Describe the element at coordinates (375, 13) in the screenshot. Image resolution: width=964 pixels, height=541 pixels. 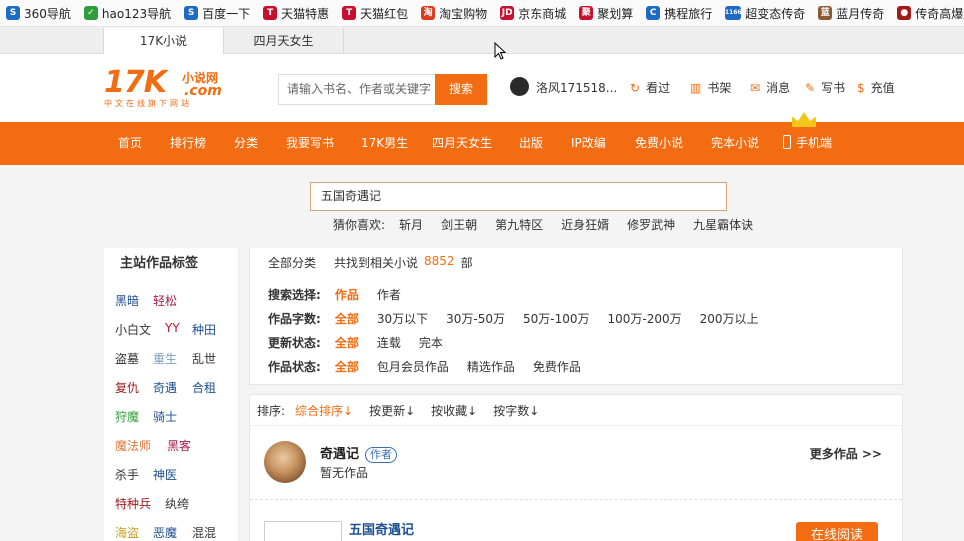
I see `bookmark-4: T 天猫红包` at that location.